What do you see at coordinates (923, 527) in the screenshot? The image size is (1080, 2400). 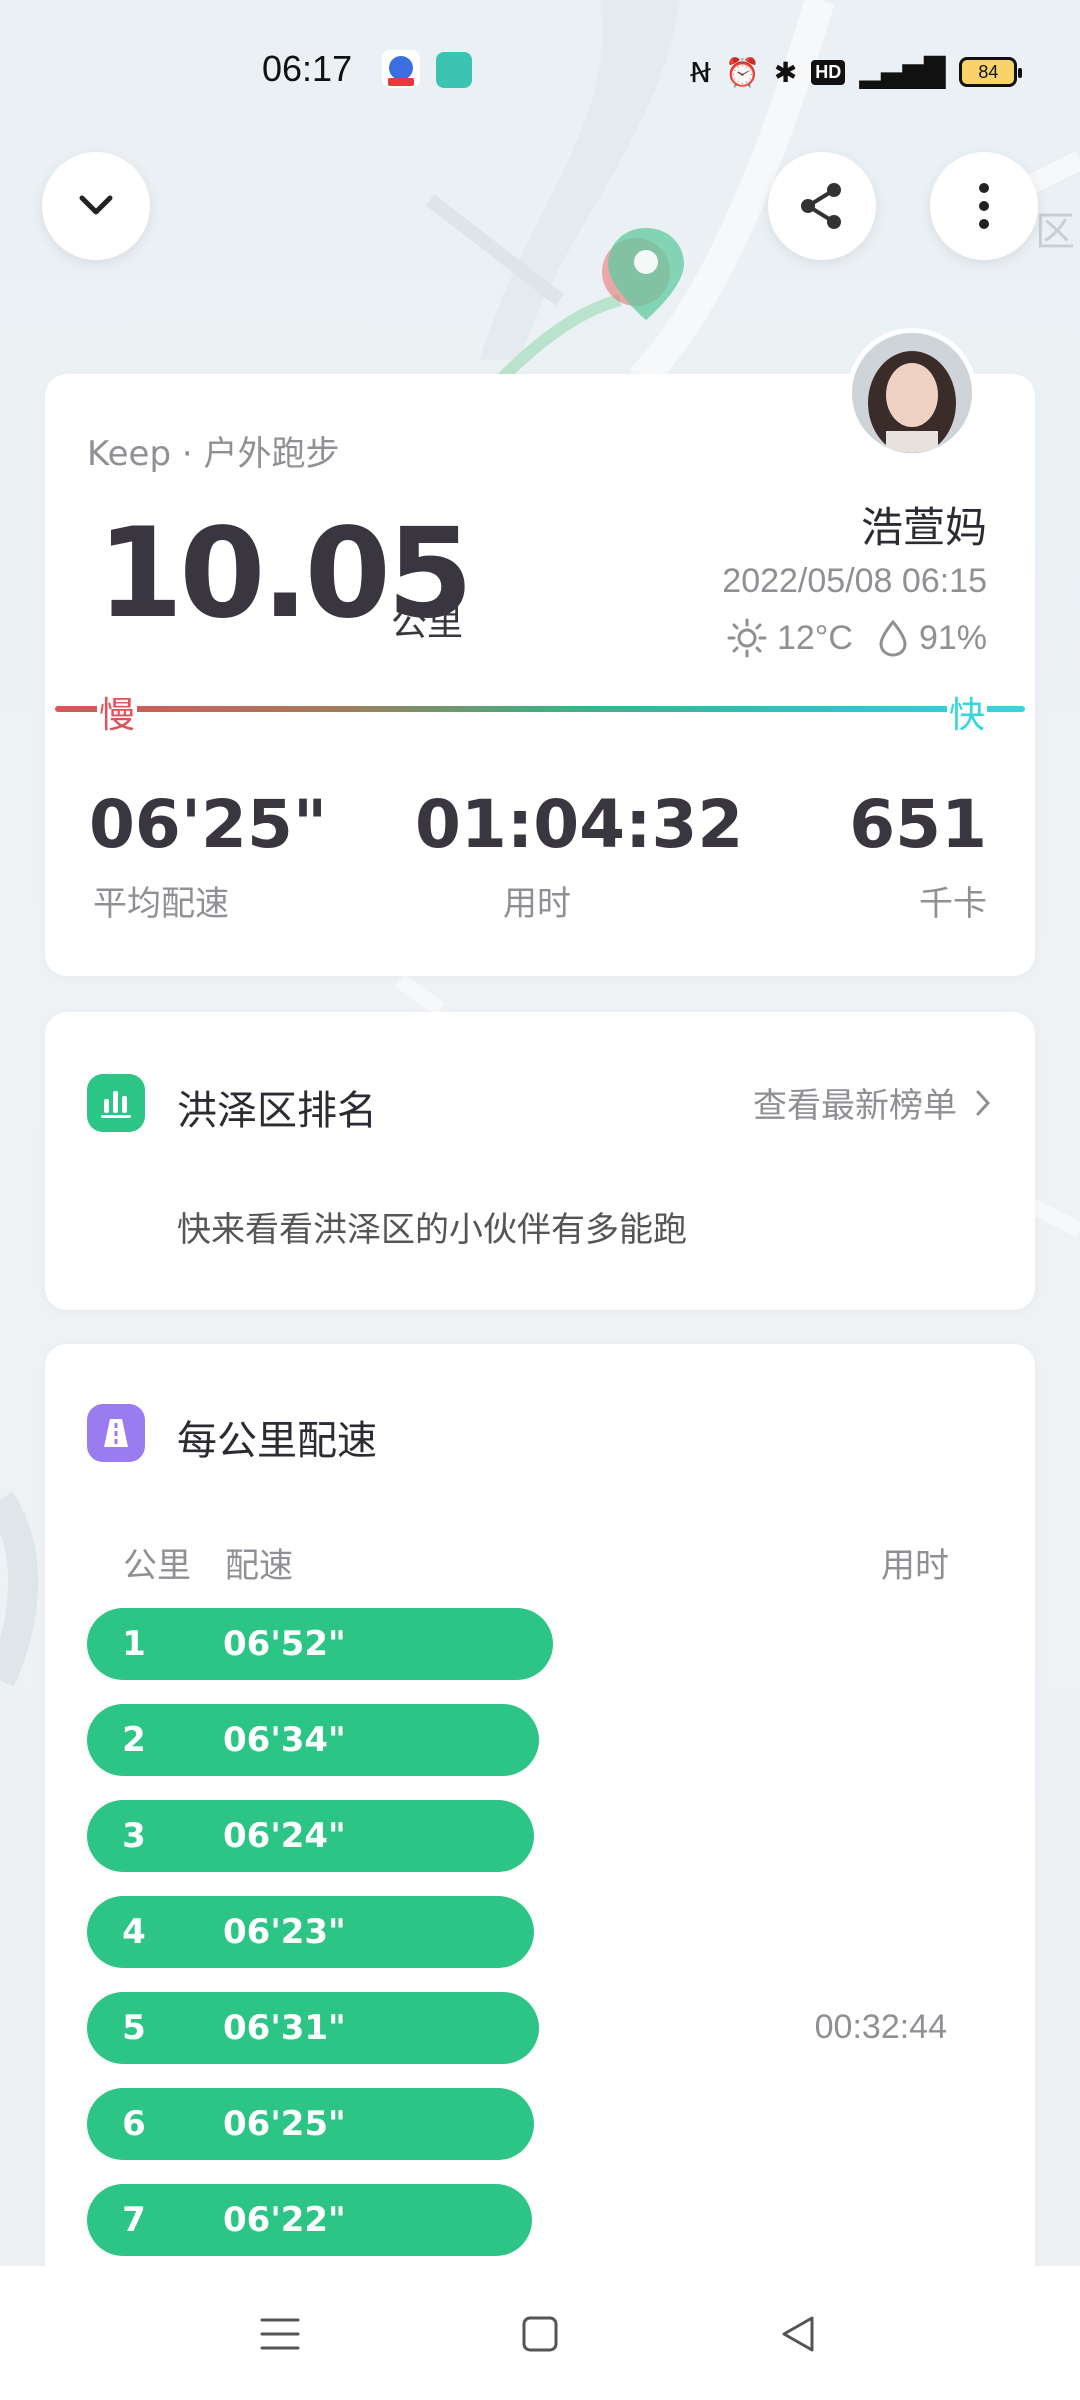 I see `username: 浩萱妈` at bounding box center [923, 527].